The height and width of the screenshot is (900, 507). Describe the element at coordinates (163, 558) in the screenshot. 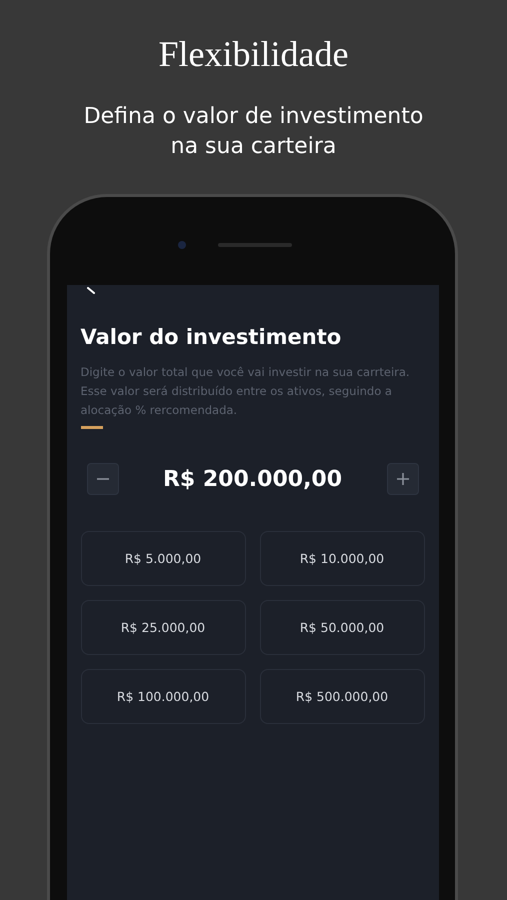

I see `preset-amount-button: R$ 5.000,00` at that location.